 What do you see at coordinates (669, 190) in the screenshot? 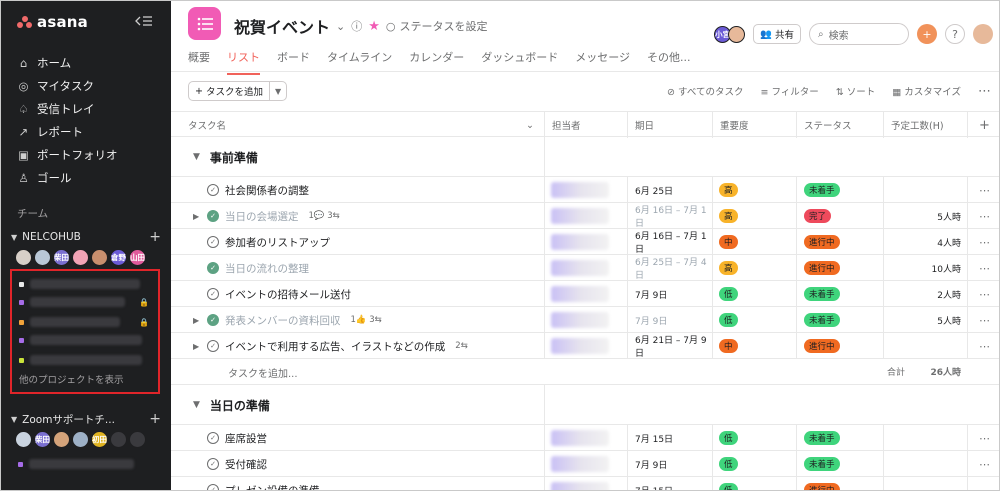
I see `due-date-cell: 6月 25日` at bounding box center [669, 190].